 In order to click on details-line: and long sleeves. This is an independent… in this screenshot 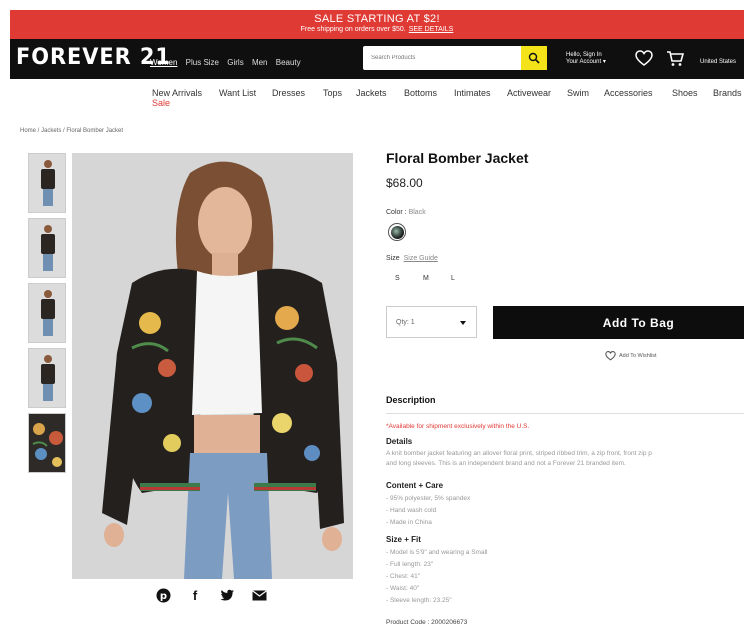, I will do `click(506, 463)`.